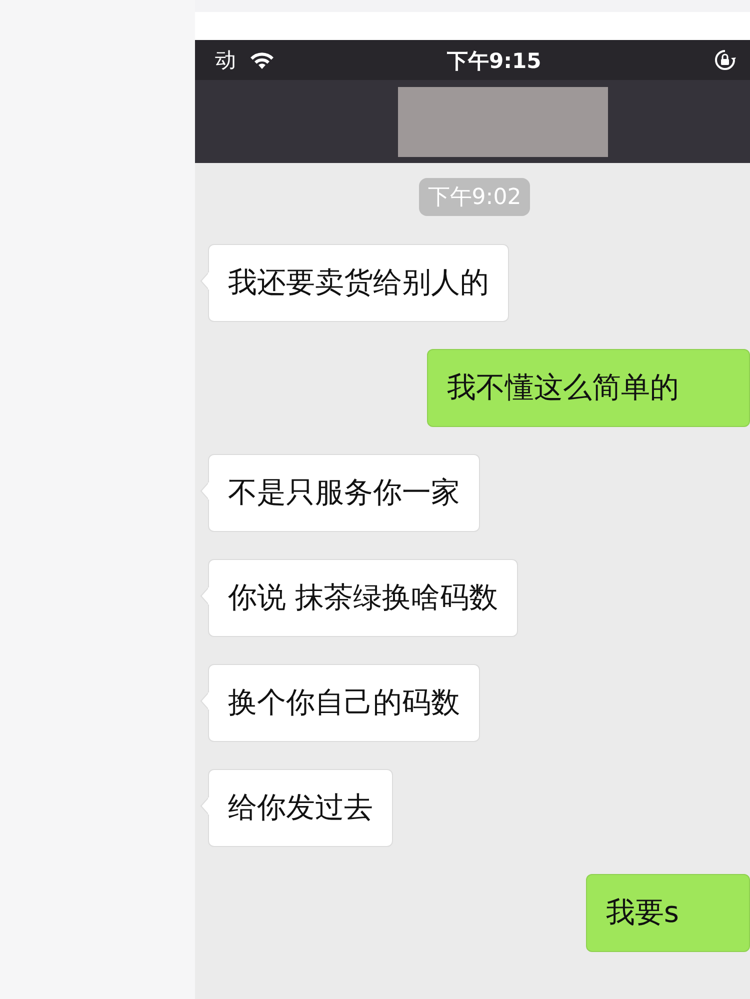 The width and height of the screenshot is (750, 999). What do you see at coordinates (668, 913) in the screenshot?
I see `message-bubble: 我要s` at bounding box center [668, 913].